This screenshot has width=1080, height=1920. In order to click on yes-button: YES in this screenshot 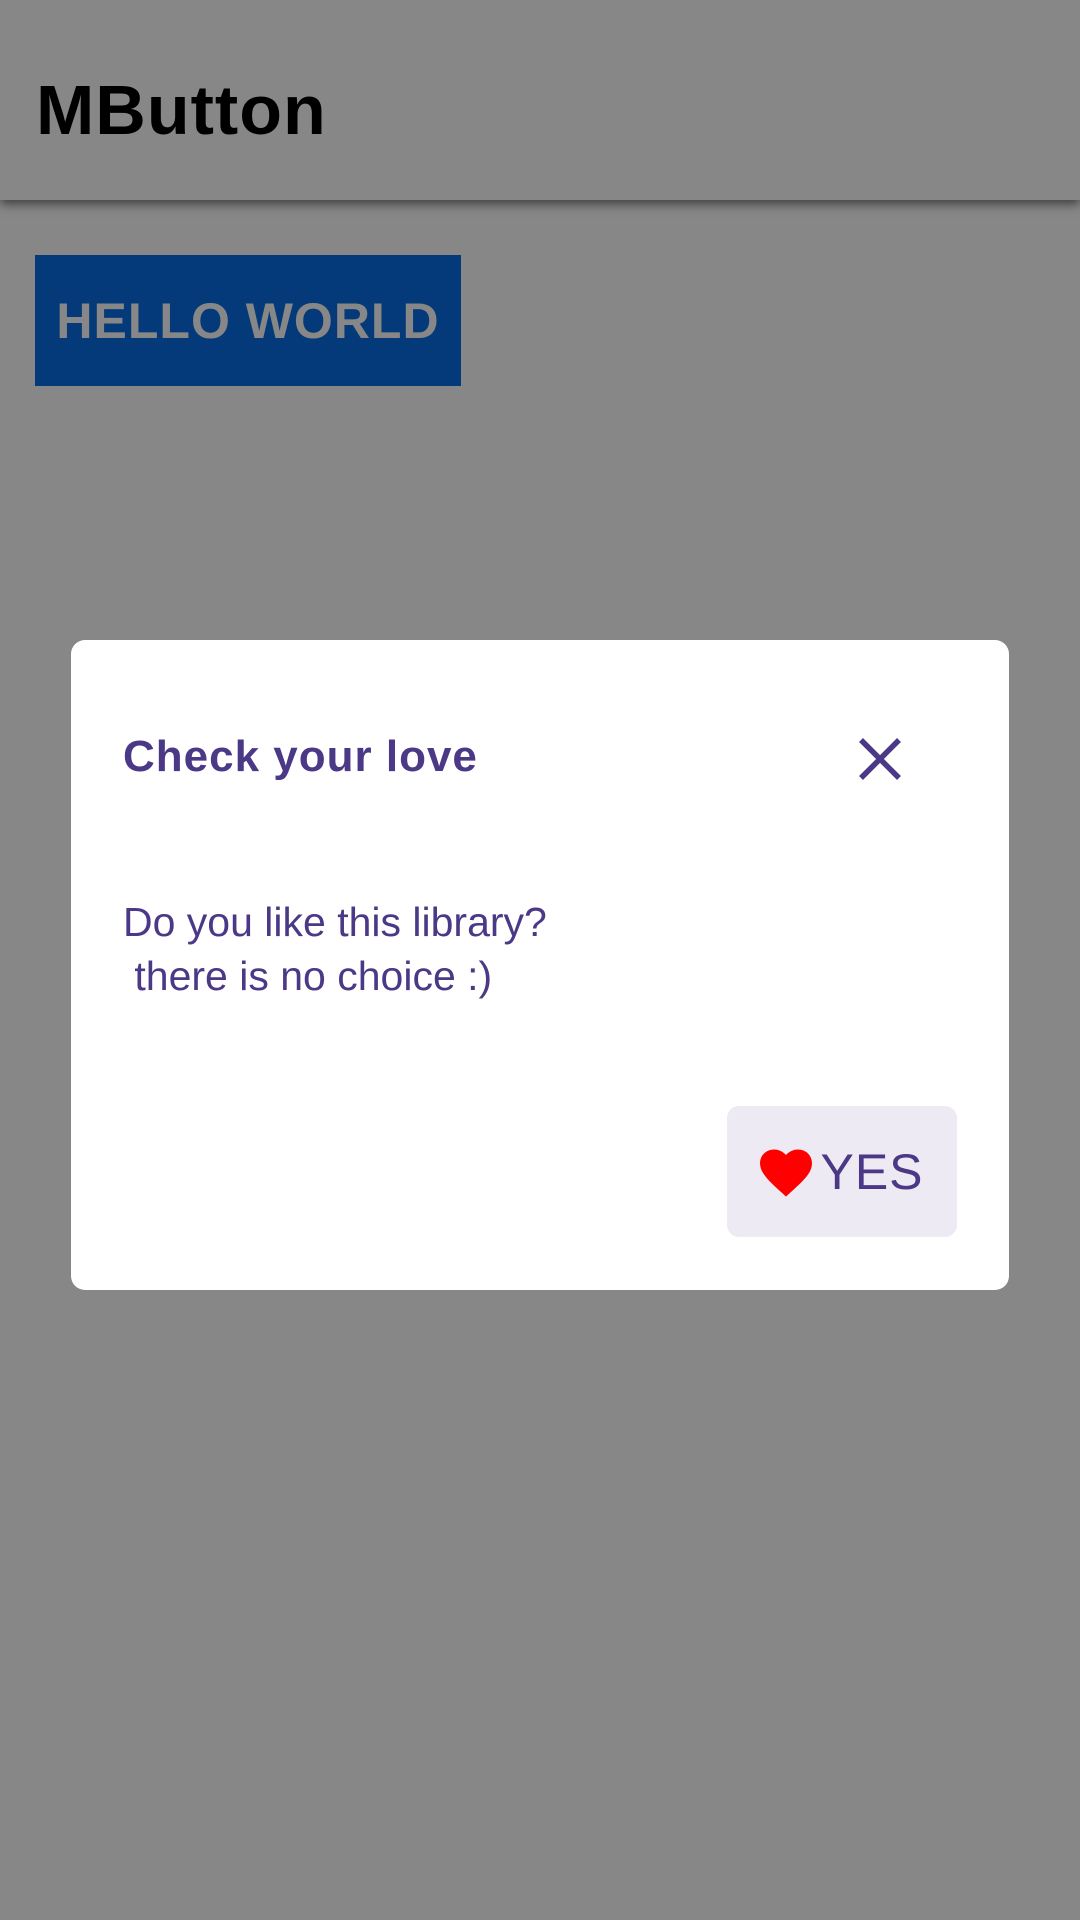, I will do `click(842, 1171)`.